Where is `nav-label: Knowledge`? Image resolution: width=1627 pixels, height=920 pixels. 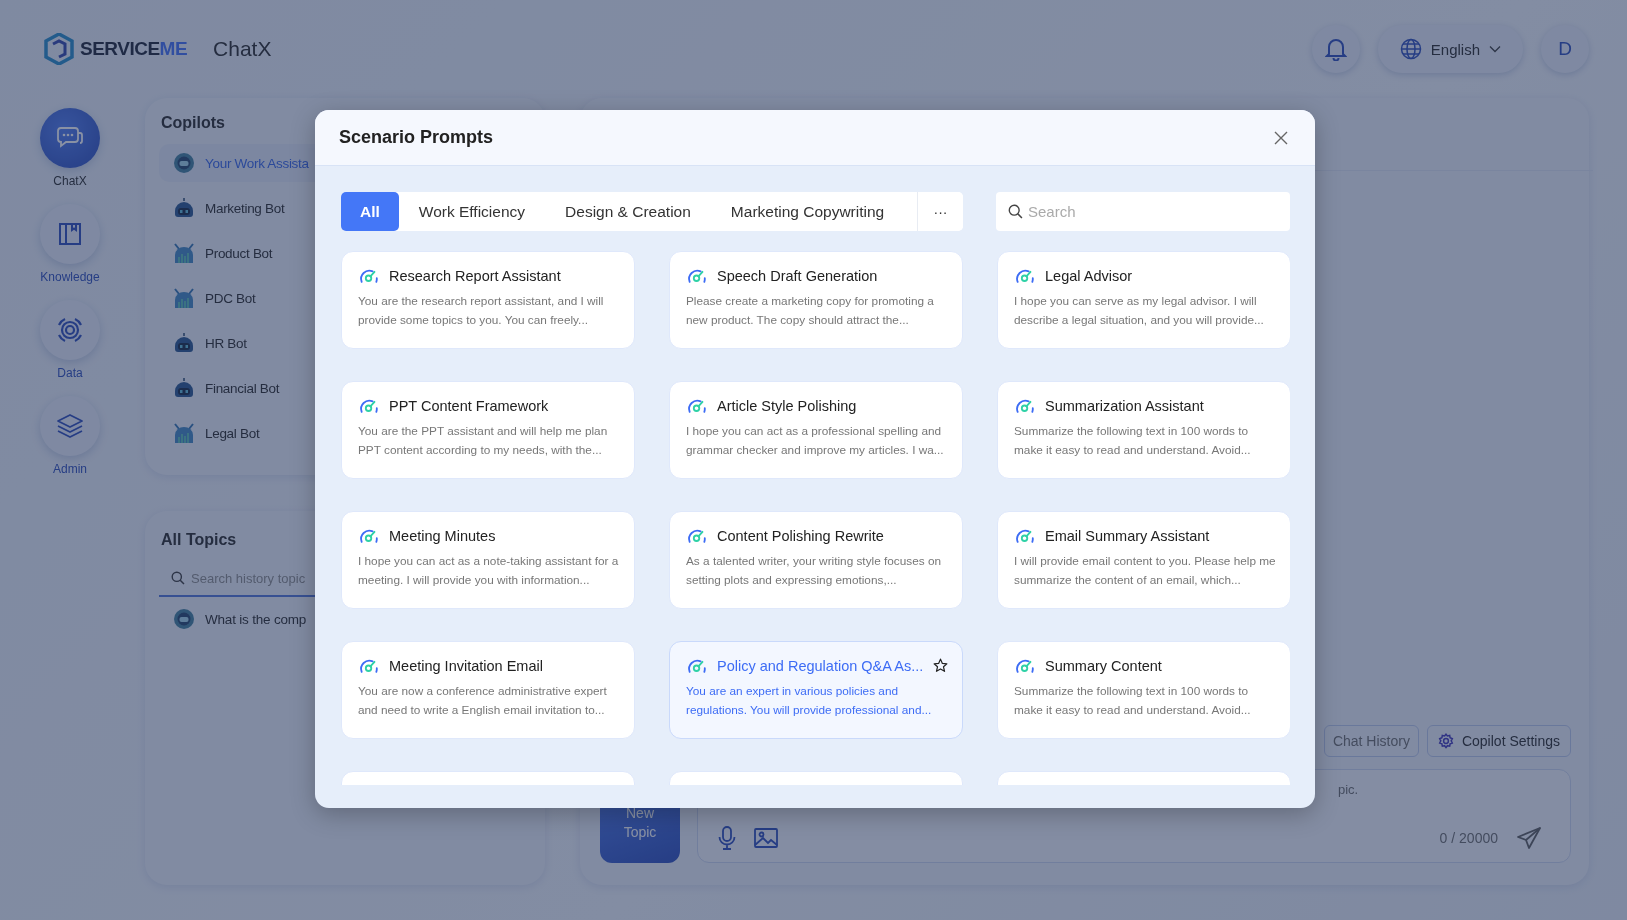 nav-label: Knowledge is located at coordinates (70, 277).